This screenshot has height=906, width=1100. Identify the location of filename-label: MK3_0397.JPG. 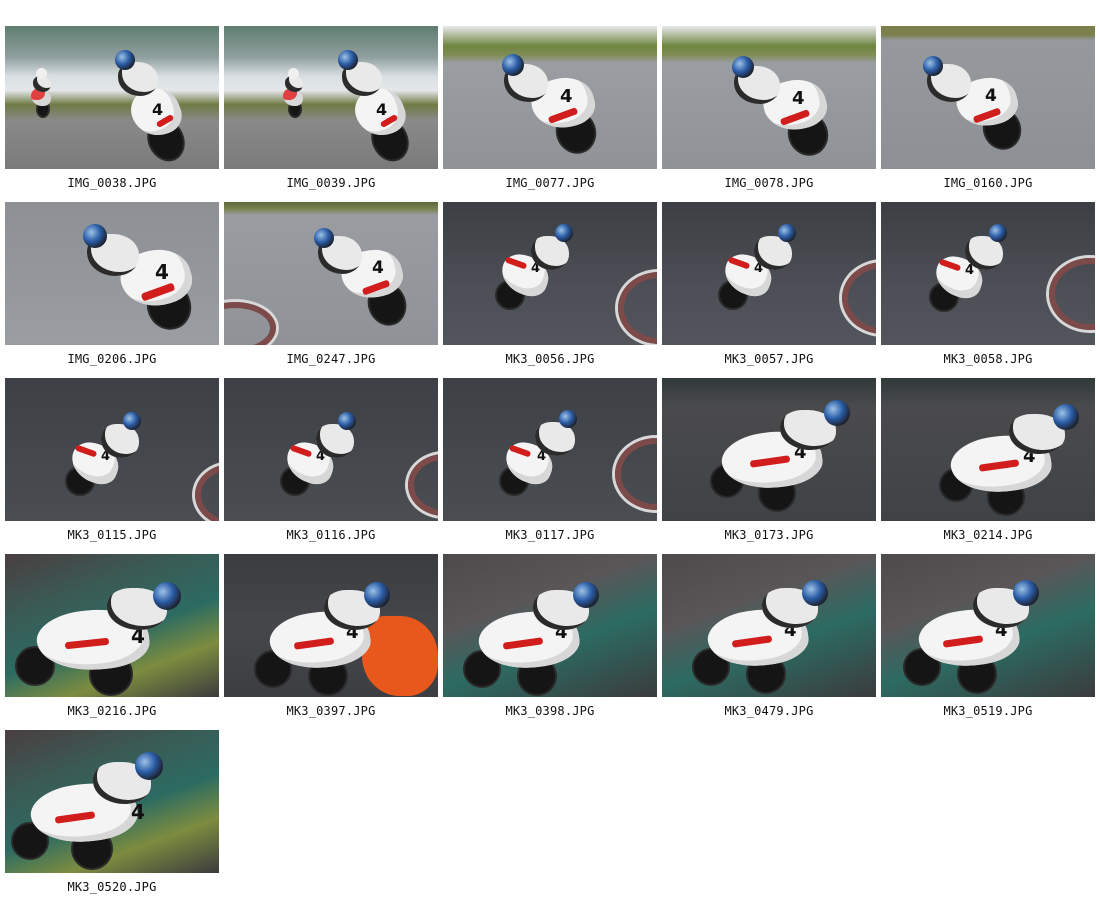
(331, 711).